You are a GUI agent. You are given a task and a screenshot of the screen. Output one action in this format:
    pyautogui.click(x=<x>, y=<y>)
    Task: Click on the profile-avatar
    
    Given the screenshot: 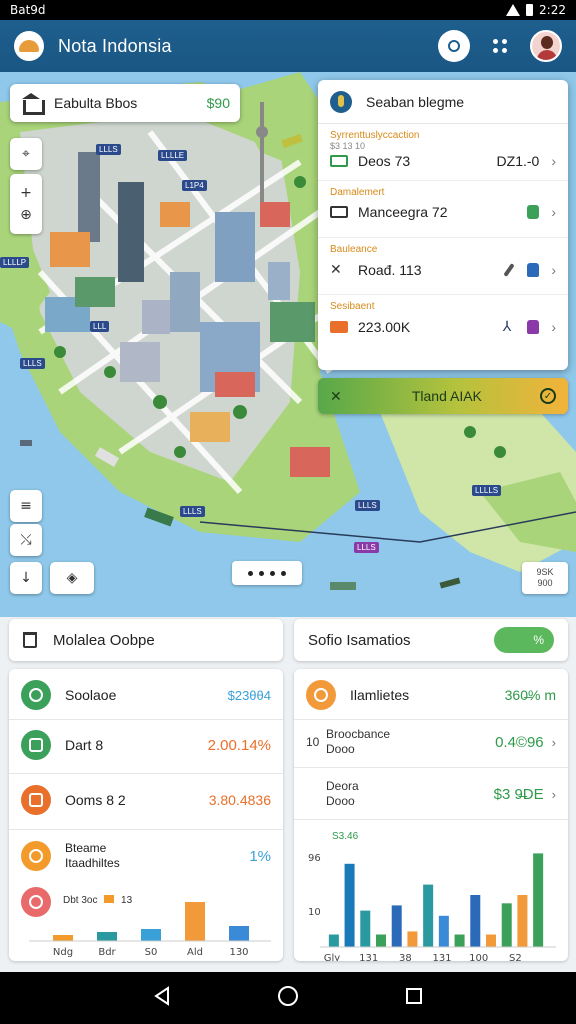 What is the action you would take?
    pyautogui.click(x=546, y=46)
    